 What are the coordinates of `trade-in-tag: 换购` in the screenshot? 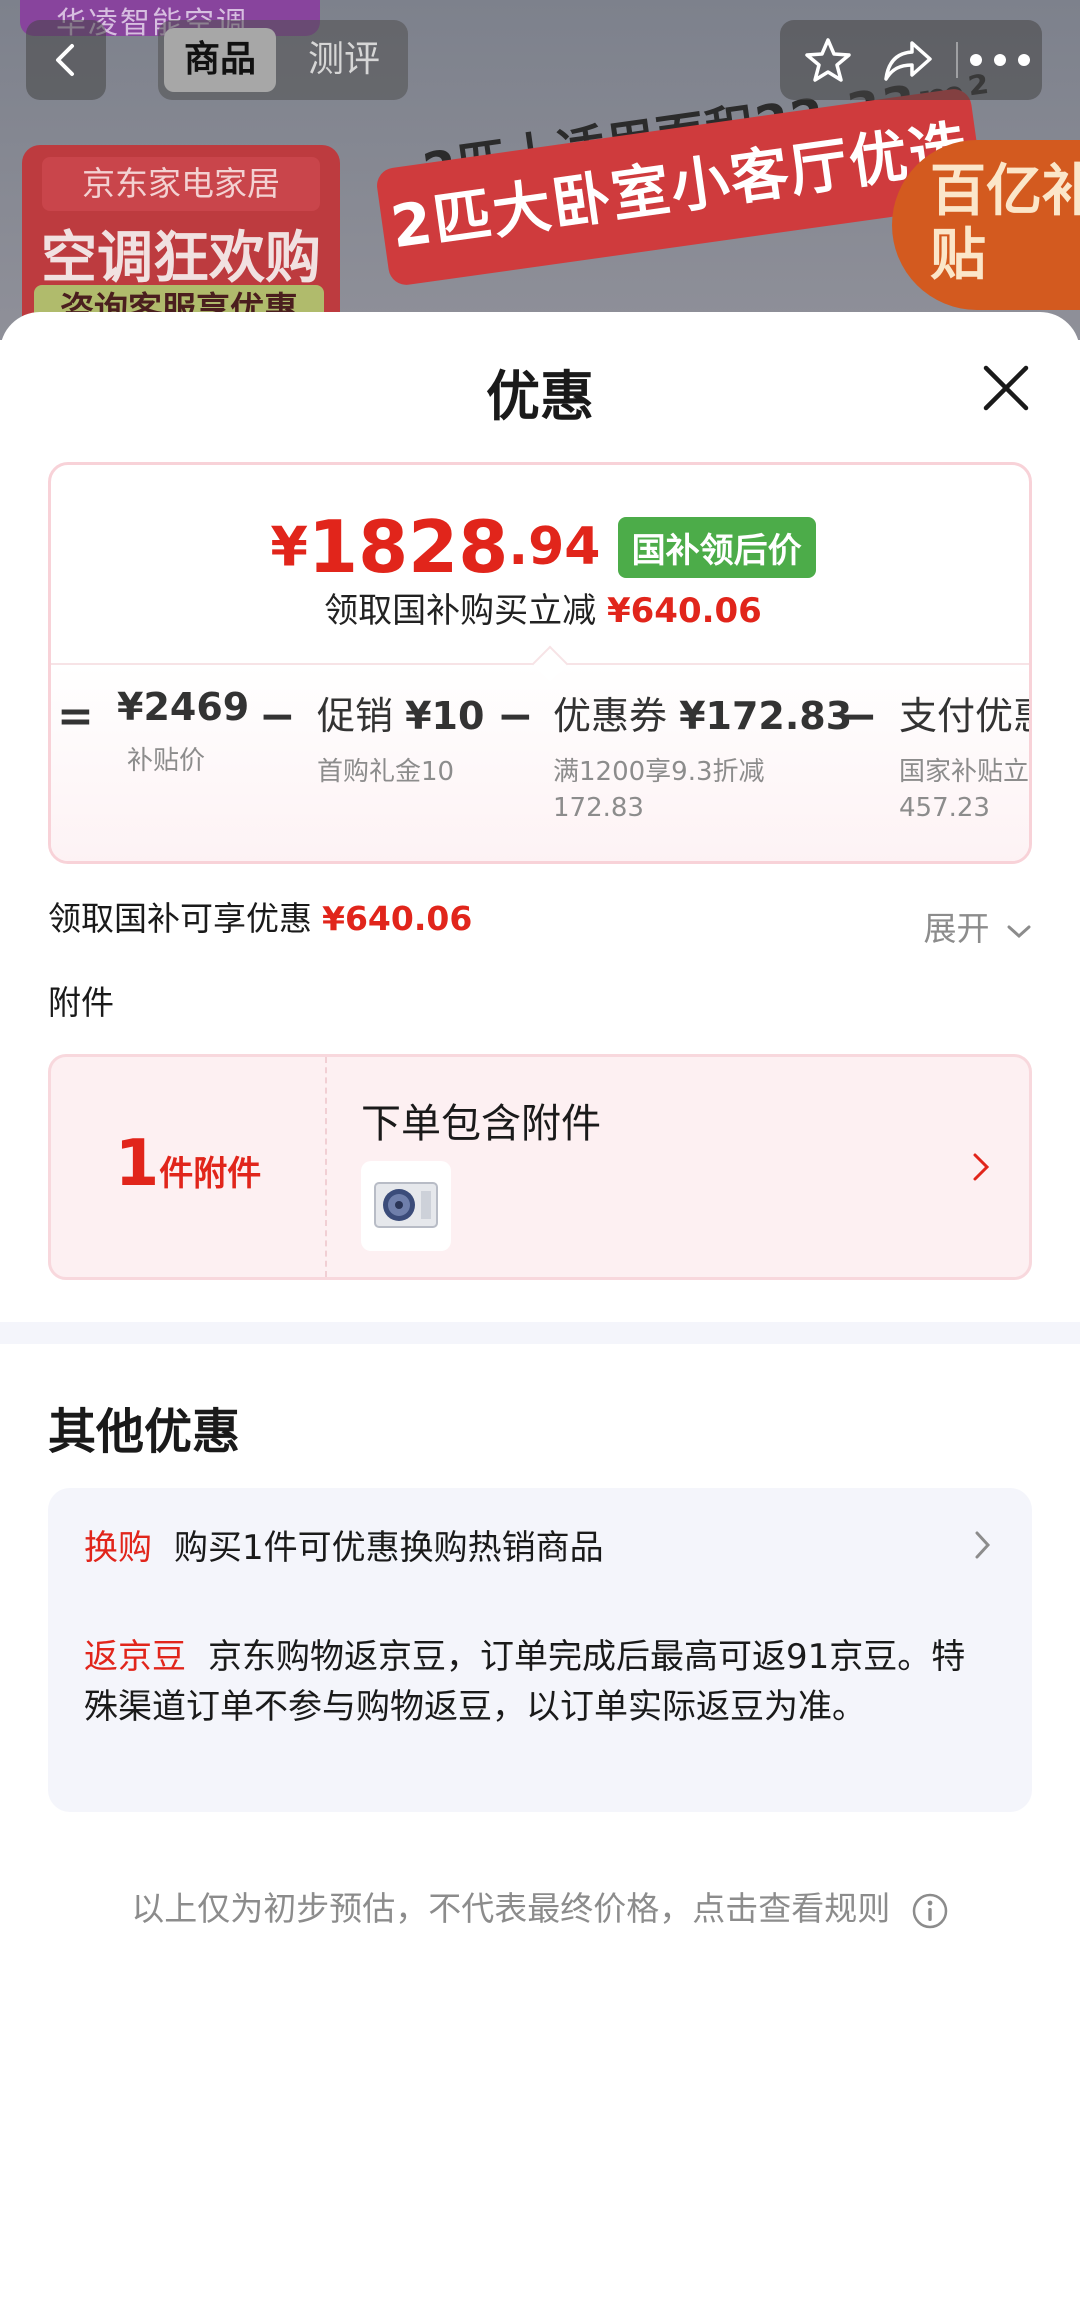 It's located at (118, 1548).